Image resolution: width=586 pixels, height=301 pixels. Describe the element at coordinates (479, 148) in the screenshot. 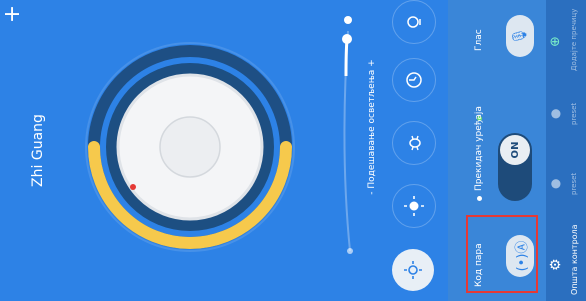

I see `switch-label: Прекидач уређаја` at that location.